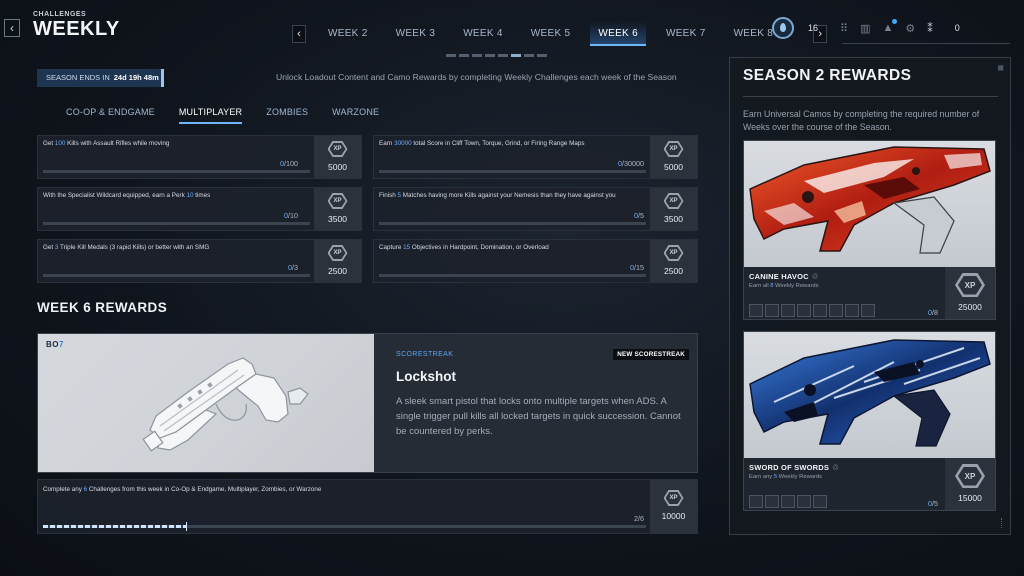 The width and height of the screenshot is (1024, 576). Describe the element at coordinates (355, 115) in the screenshot. I see `tab-warzone: WARZONE` at that location.